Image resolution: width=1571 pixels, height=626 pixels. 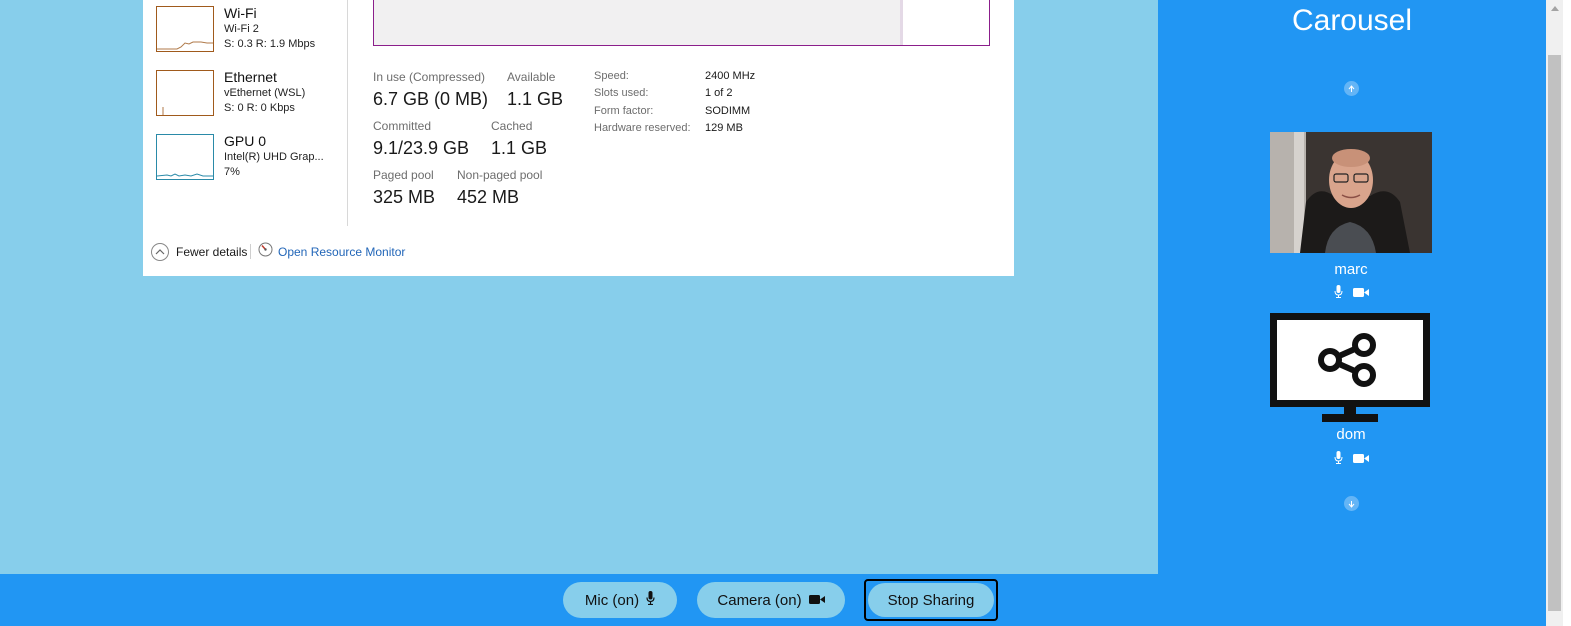 What do you see at coordinates (1351, 269) in the screenshot?
I see `participant-name: marc` at bounding box center [1351, 269].